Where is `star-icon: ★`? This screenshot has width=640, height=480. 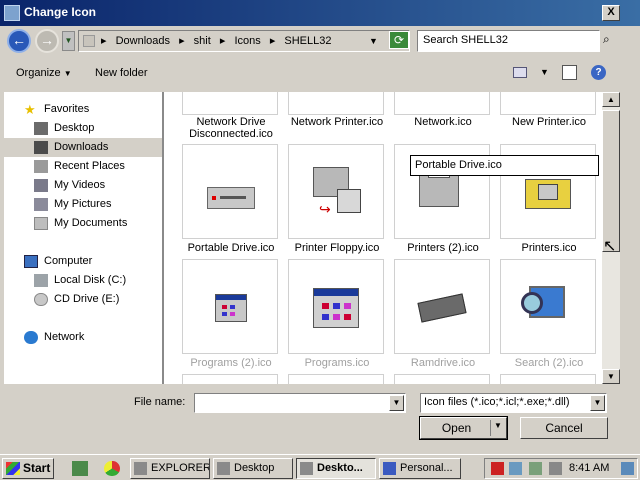
star-icon: ★ is located at coordinates (30, 109).